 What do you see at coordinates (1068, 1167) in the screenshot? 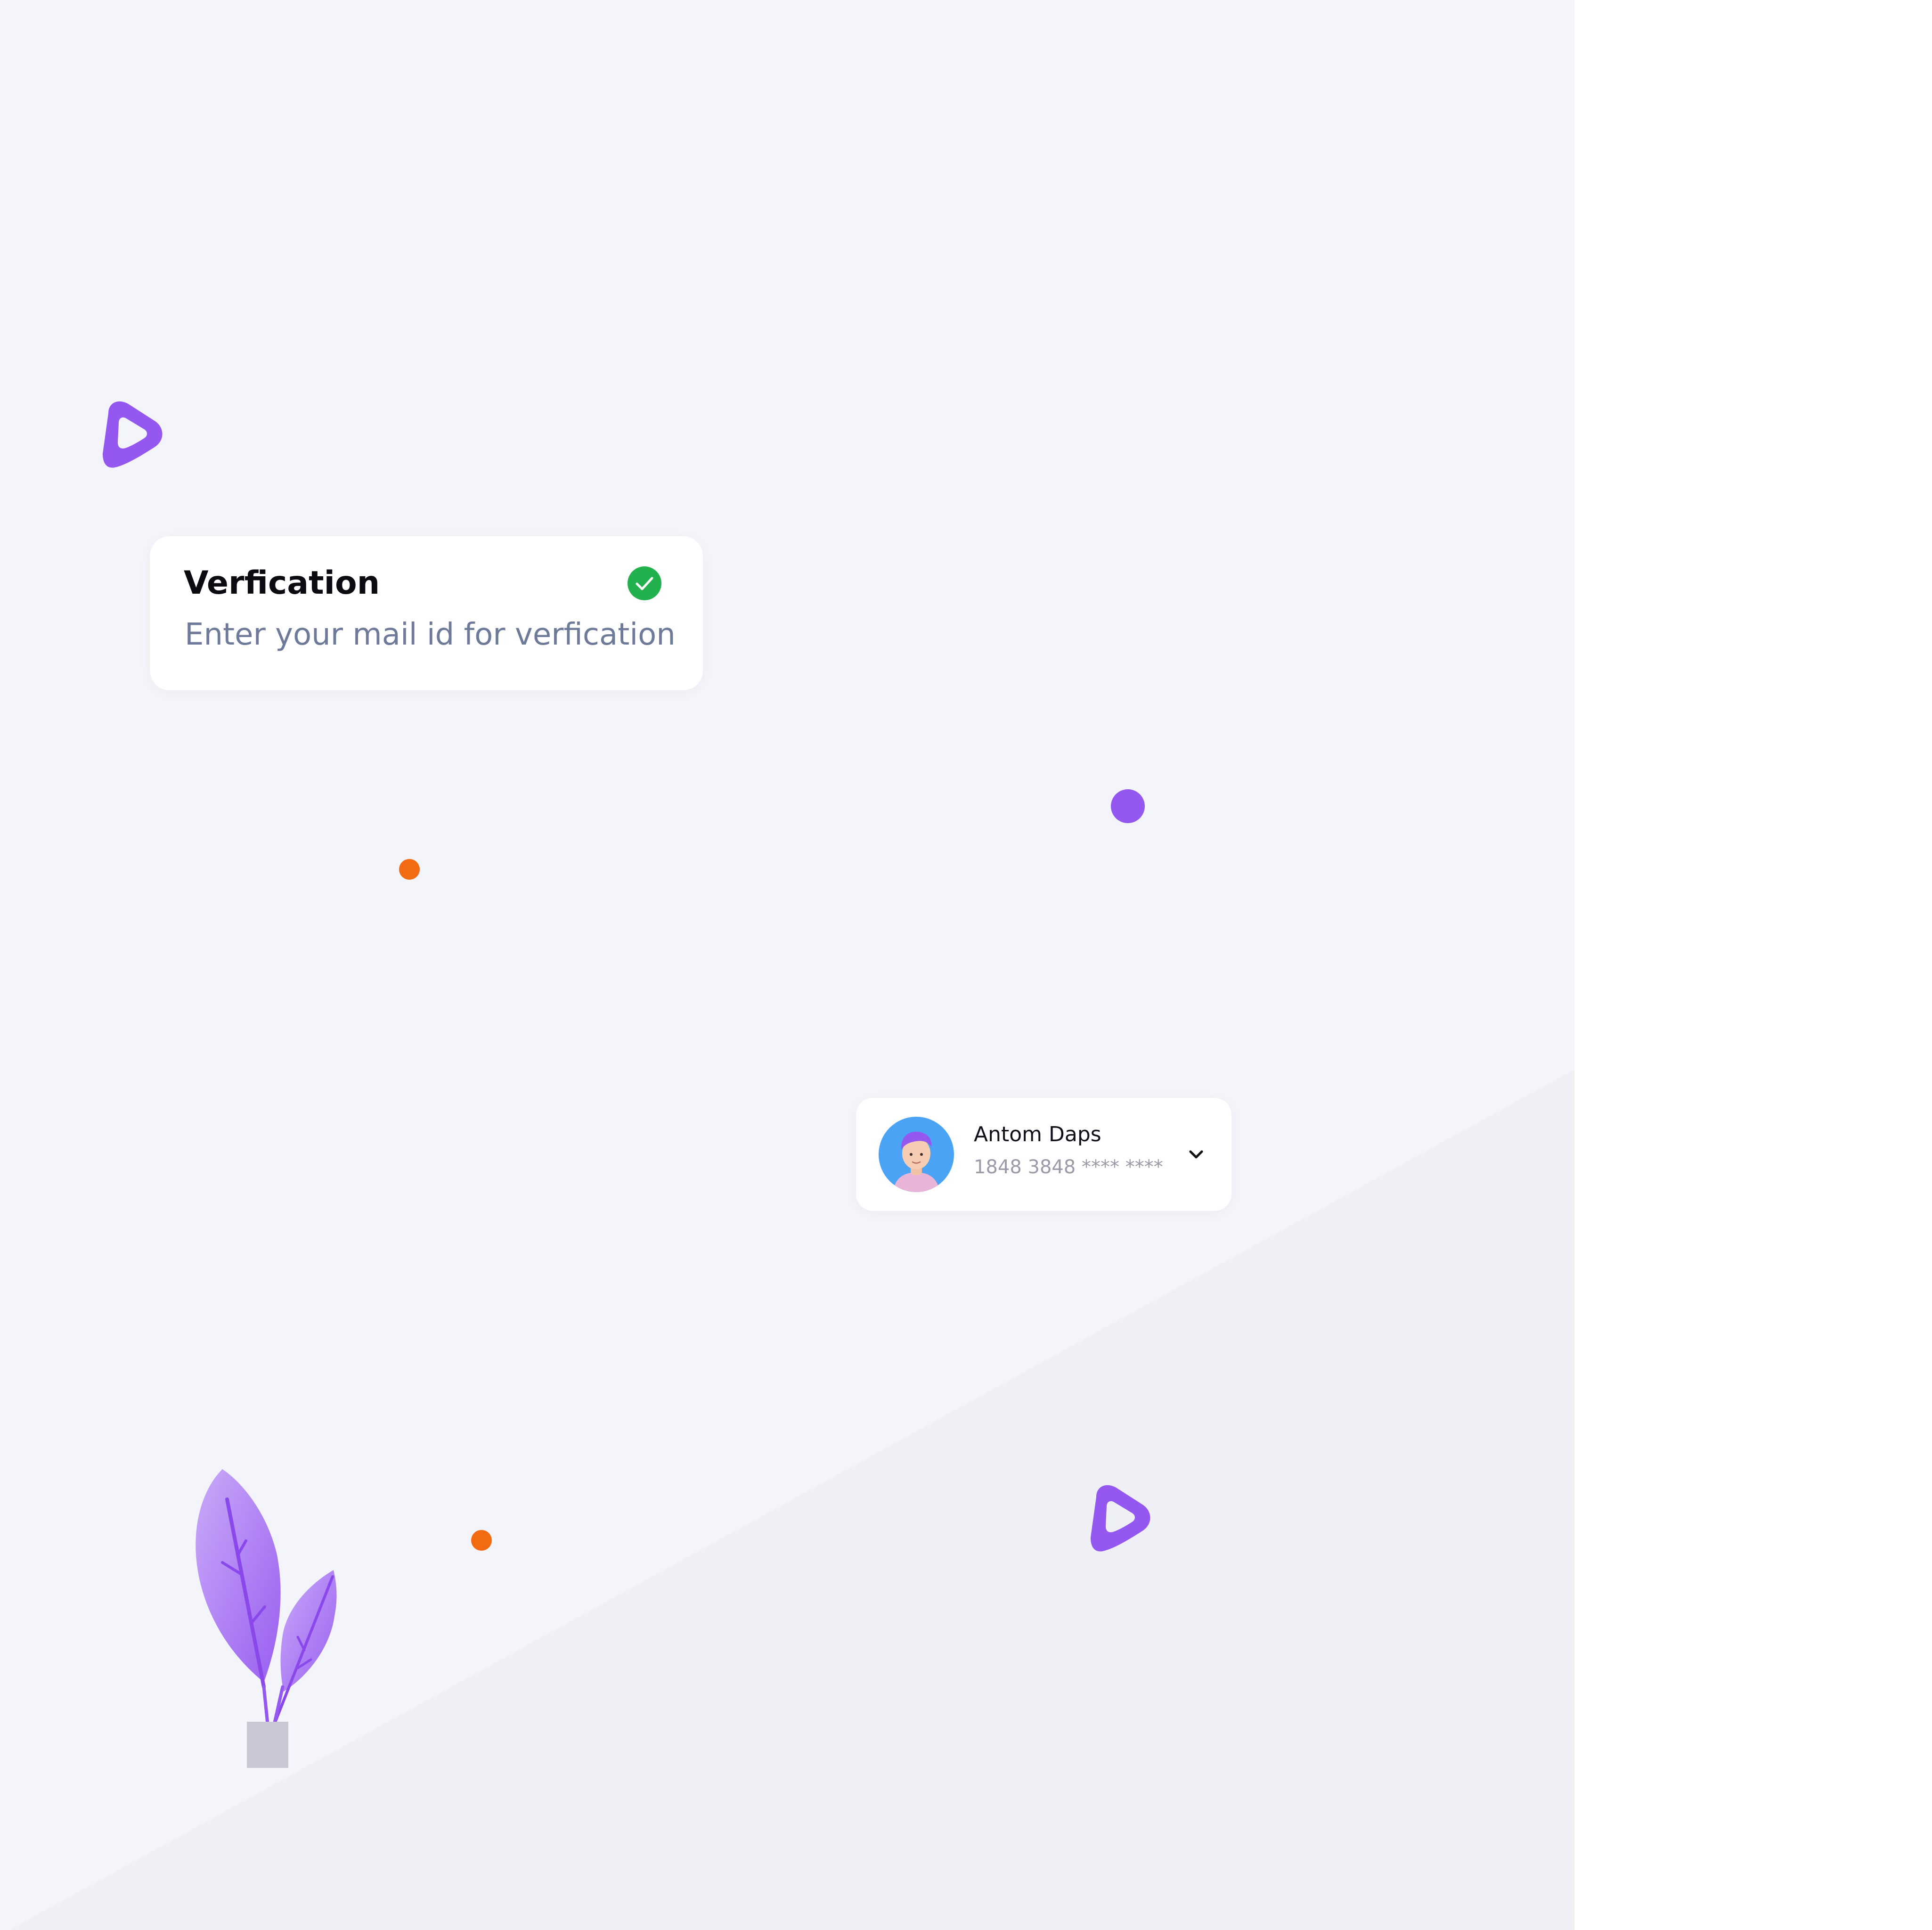
I see `account-card-number: 1848 3848 **** ****` at bounding box center [1068, 1167].